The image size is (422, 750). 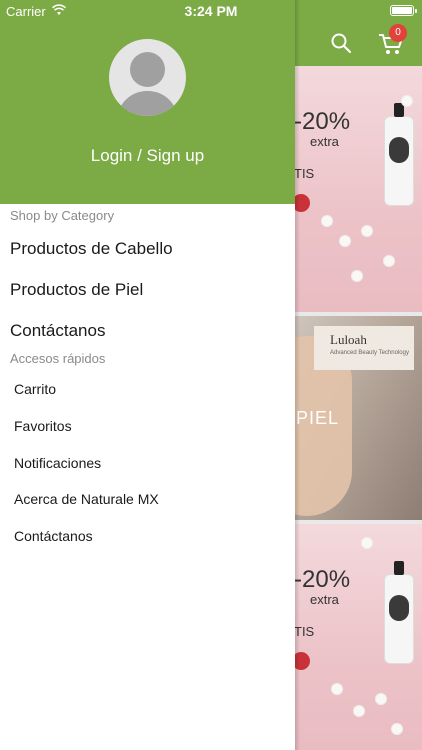 What do you see at coordinates (147, 77) in the screenshot?
I see `user-placeholder-icon` at bounding box center [147, 77].